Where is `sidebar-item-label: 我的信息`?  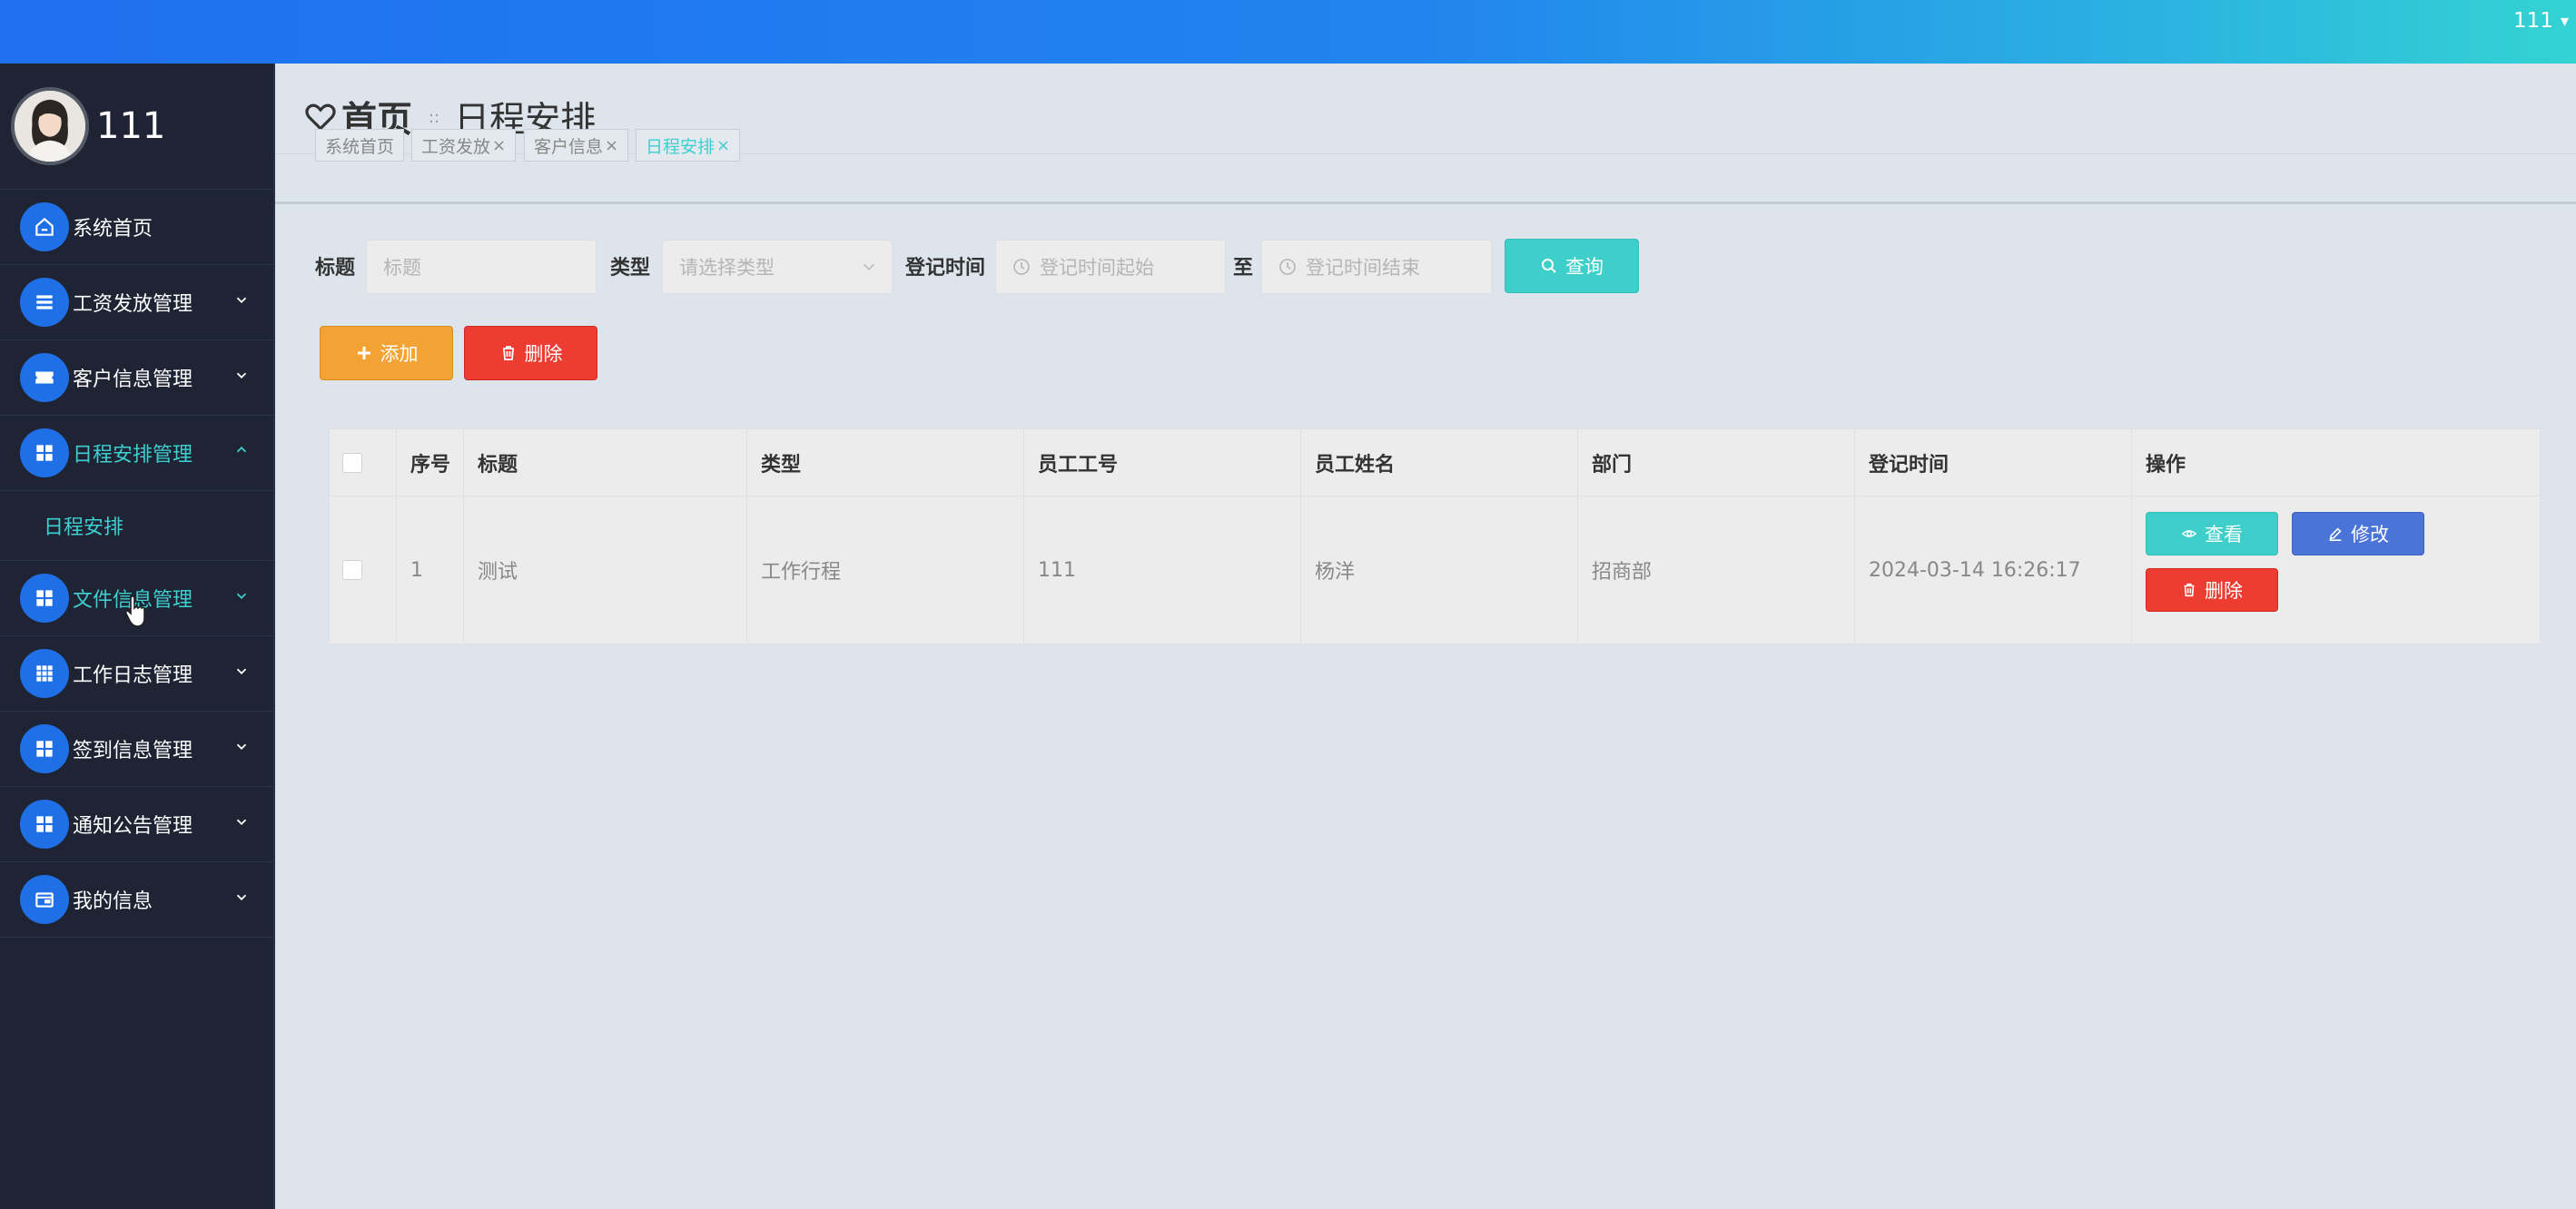 sidebar-item-label: 我的信息 is located at coordinates (113, 901).